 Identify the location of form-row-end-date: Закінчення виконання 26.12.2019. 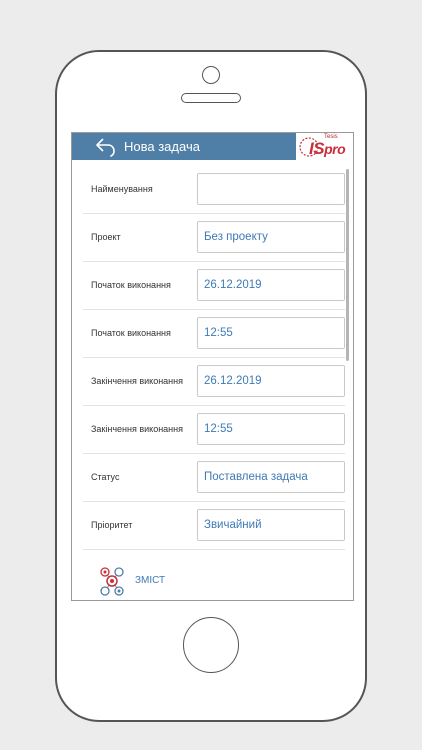
(214, 382).